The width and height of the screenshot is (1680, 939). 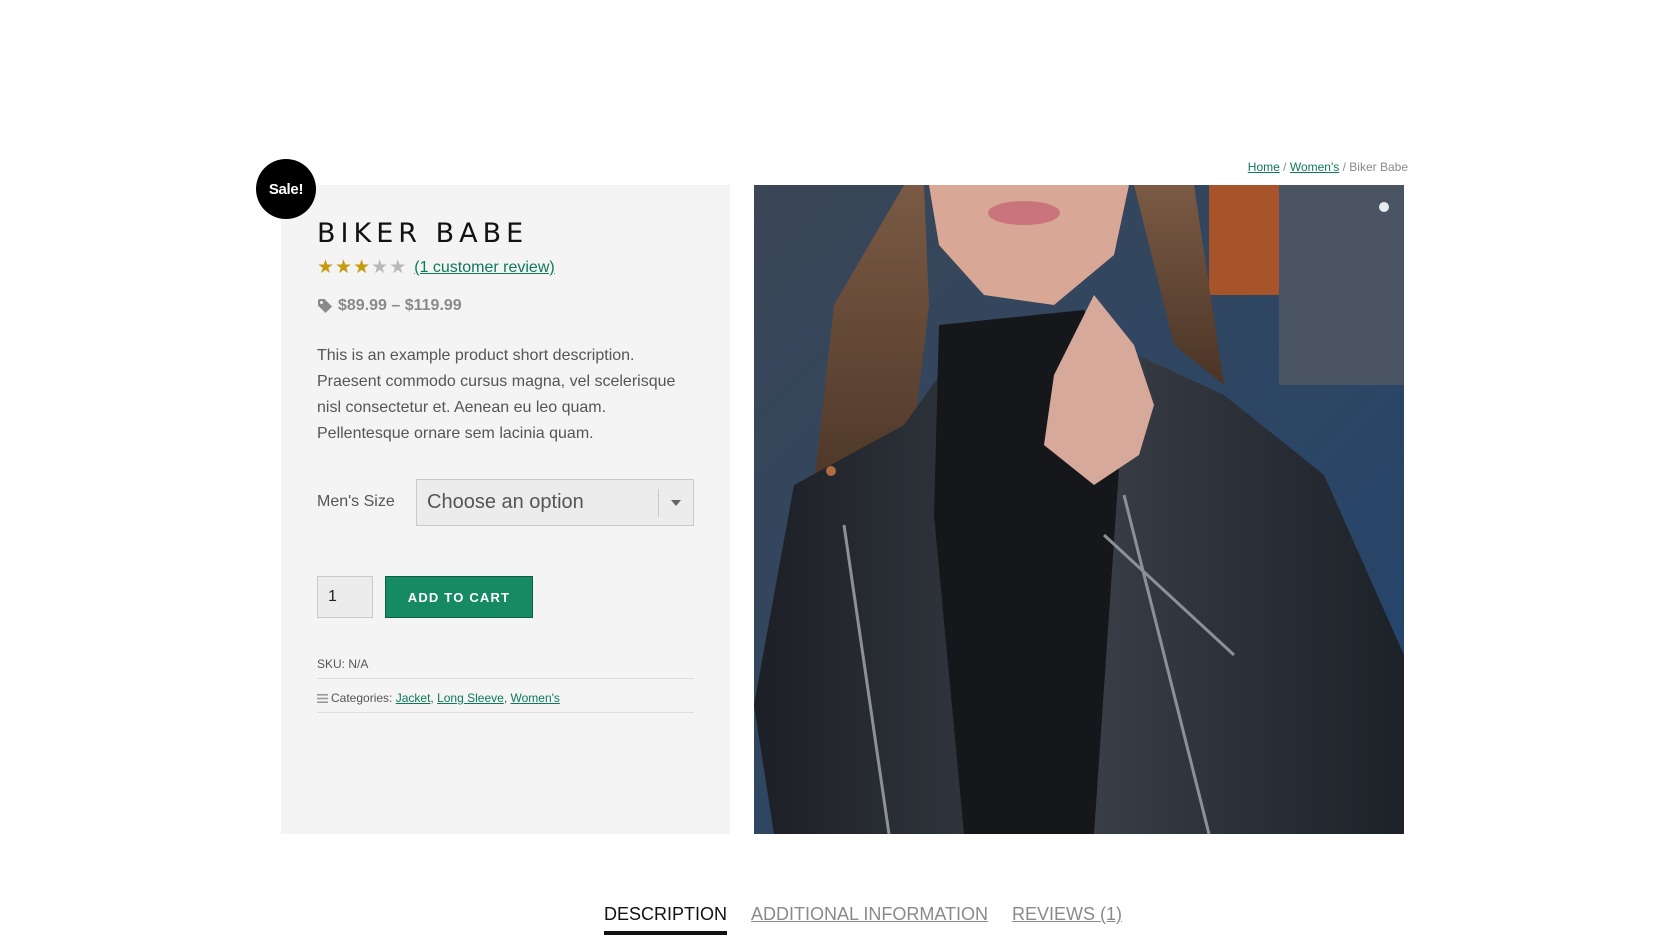 What do you see at coordinates (343, 664) in the screenshot?
I see `product-sku: SKU: N/A` at bounding box center [343, 664].